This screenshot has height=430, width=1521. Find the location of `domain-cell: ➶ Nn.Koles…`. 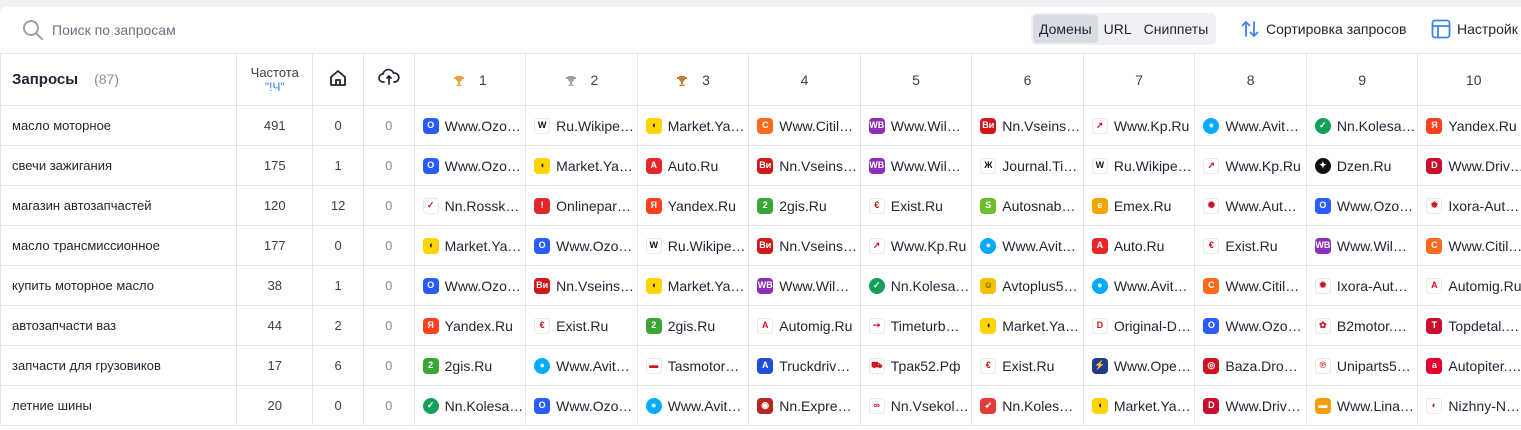

domain-cell: ➶ Nn.Koles… is located at coordinates (1027, 405).